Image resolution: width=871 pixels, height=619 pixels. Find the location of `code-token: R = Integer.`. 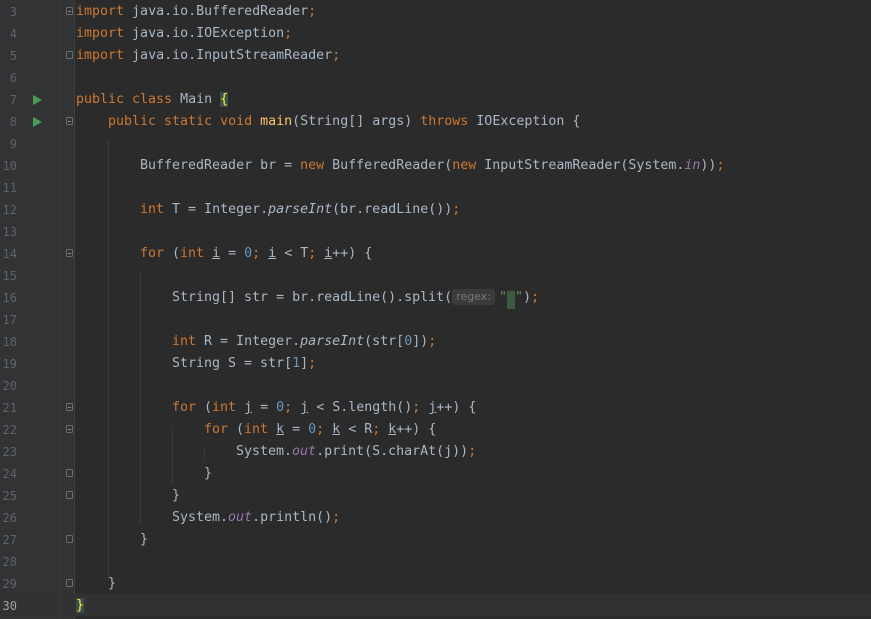

code-token: R = Integer. is located at coordinates (248, 341).